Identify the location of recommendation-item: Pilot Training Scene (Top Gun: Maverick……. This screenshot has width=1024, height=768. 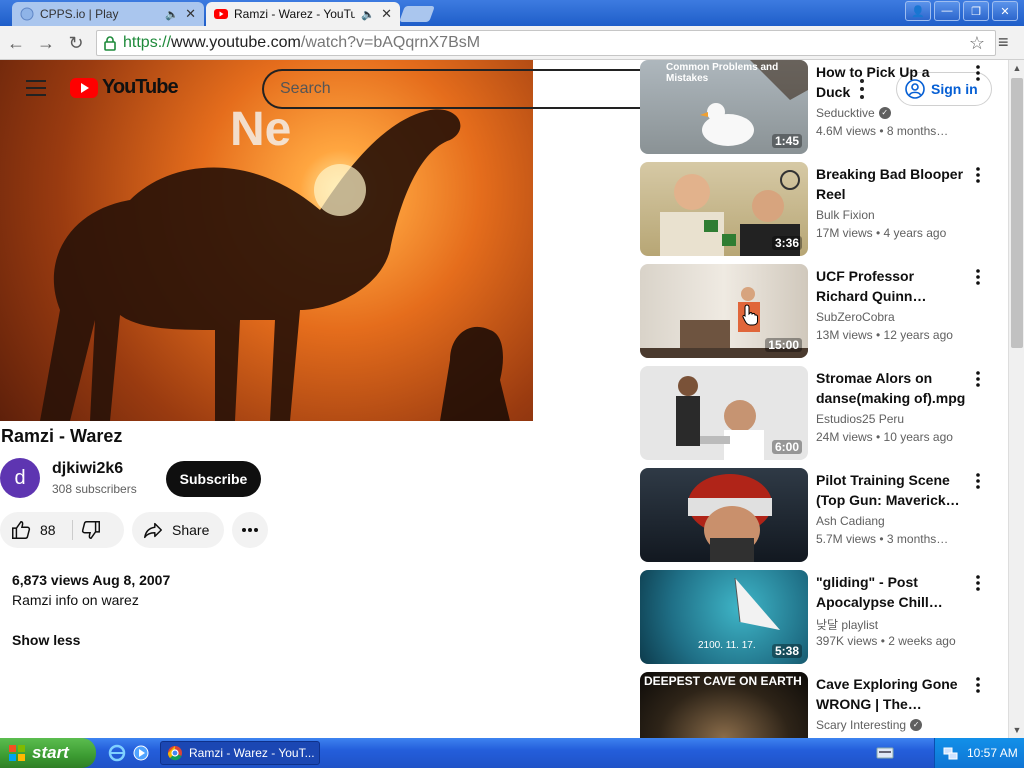
(820, 516).